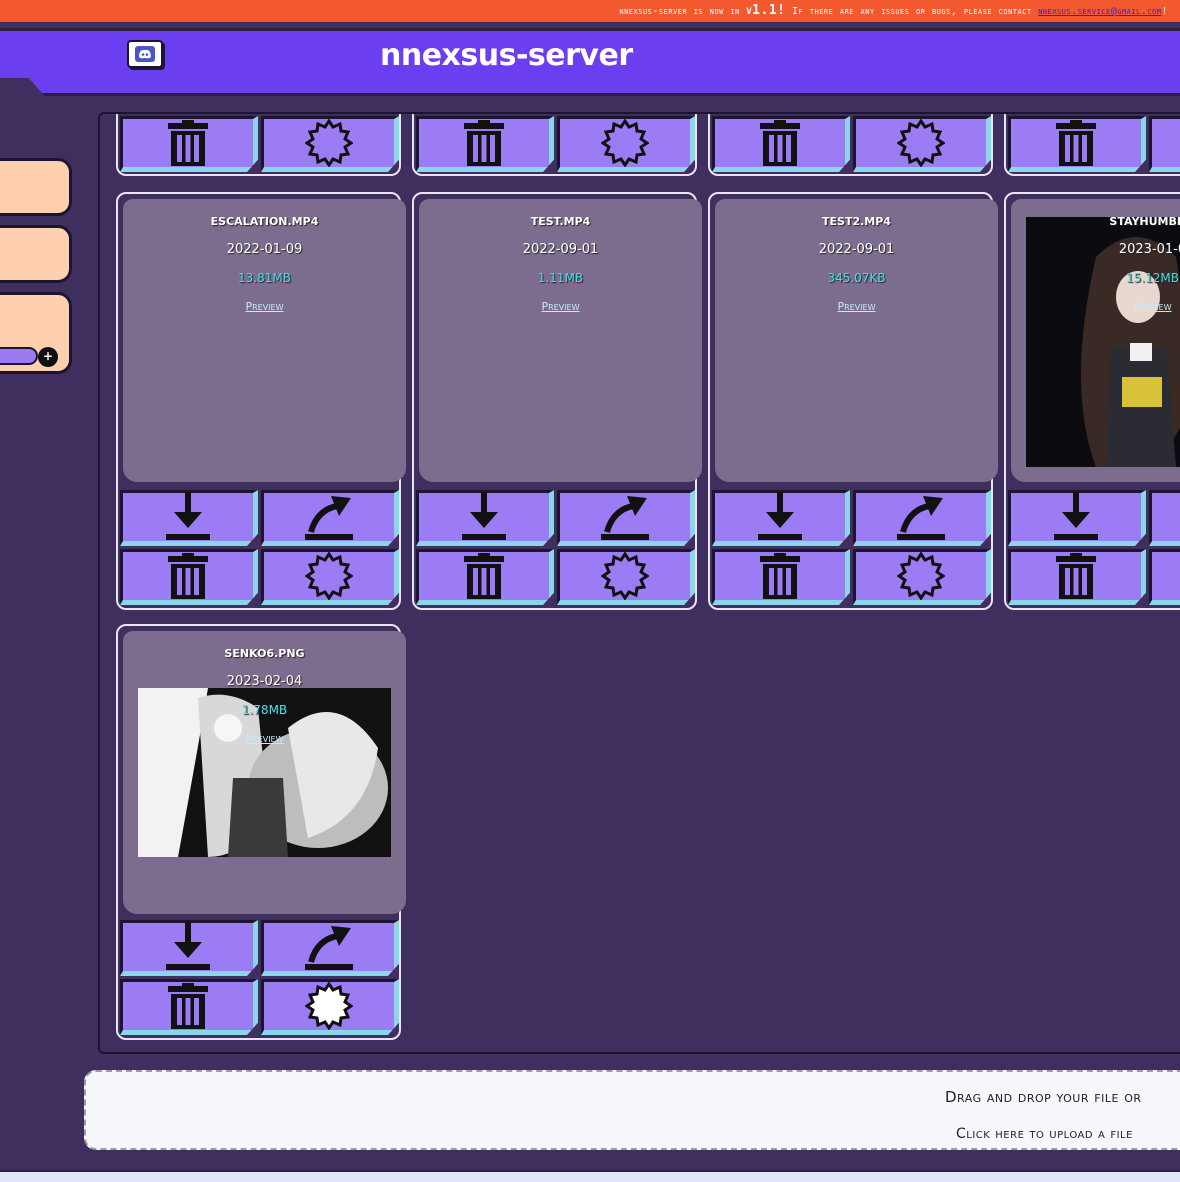 The width and height of the screenshot is (1180, 1182). I want to click on footer-strip, so click(590, 1176).